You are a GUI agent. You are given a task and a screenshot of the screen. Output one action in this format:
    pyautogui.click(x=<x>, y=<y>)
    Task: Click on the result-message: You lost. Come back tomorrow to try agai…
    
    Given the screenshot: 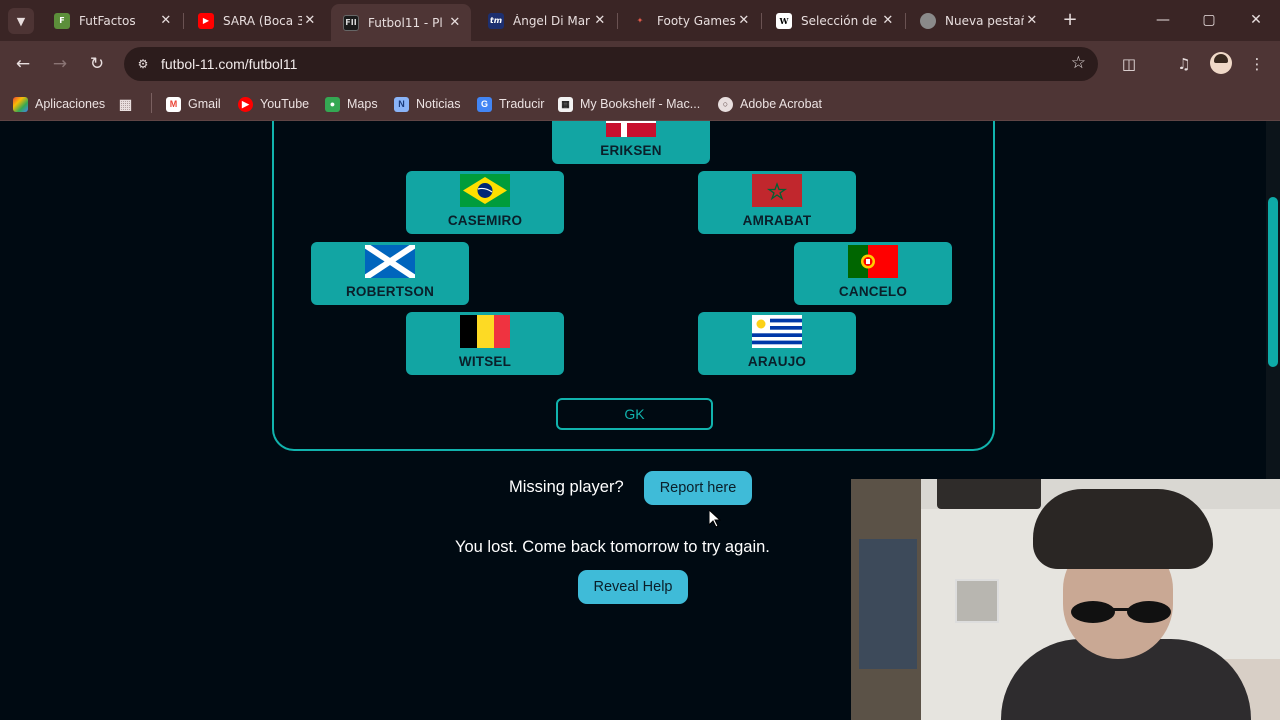 What is the action you would take?
    pyautogui.click(x=612, y=547)
    